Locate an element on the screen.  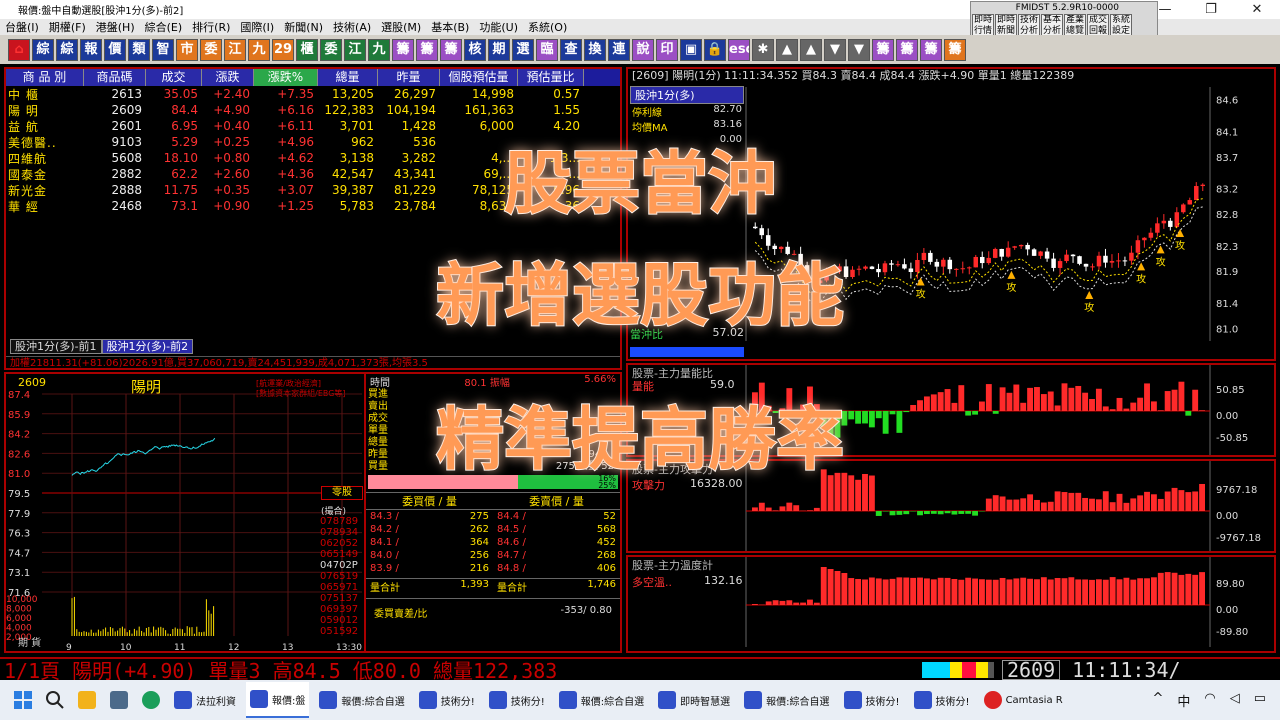
toolbar-button-12: 櫃 is located at coordinates (307, 49).